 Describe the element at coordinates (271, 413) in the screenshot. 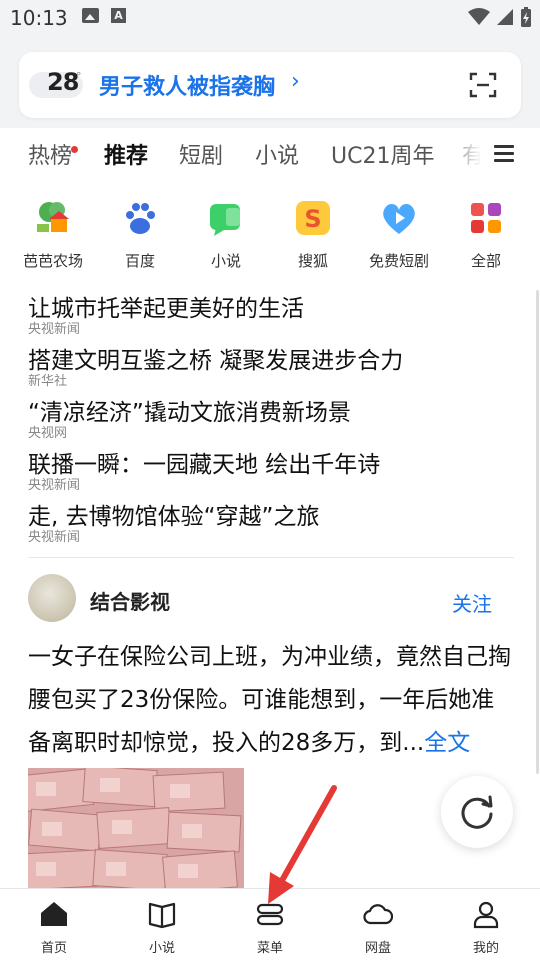

I see `headline-title: “清凉经济”撬动文旅消费新场景` at that location.